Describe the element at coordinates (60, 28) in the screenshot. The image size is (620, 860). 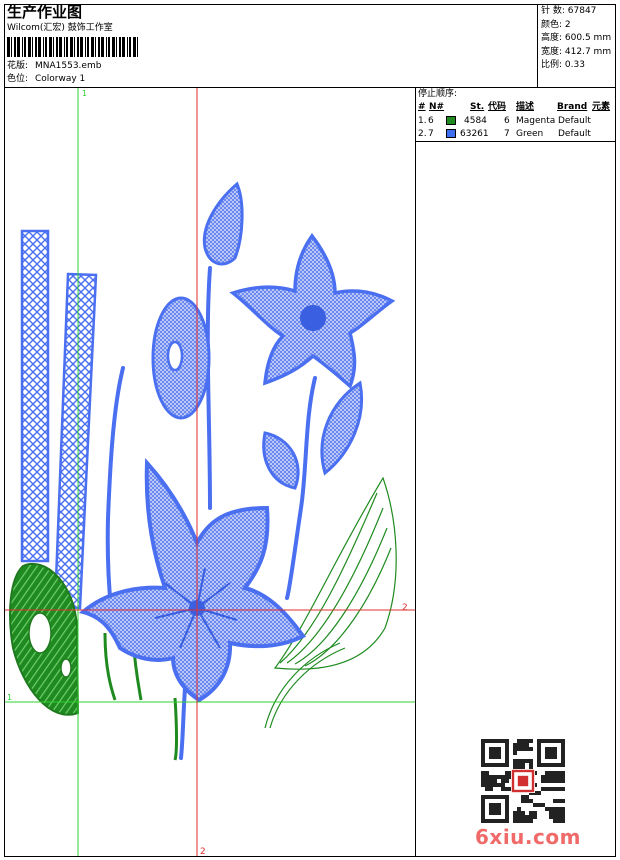
I see `company-name: Wilcom(汇宏) 鼓饰工作室` at that location.